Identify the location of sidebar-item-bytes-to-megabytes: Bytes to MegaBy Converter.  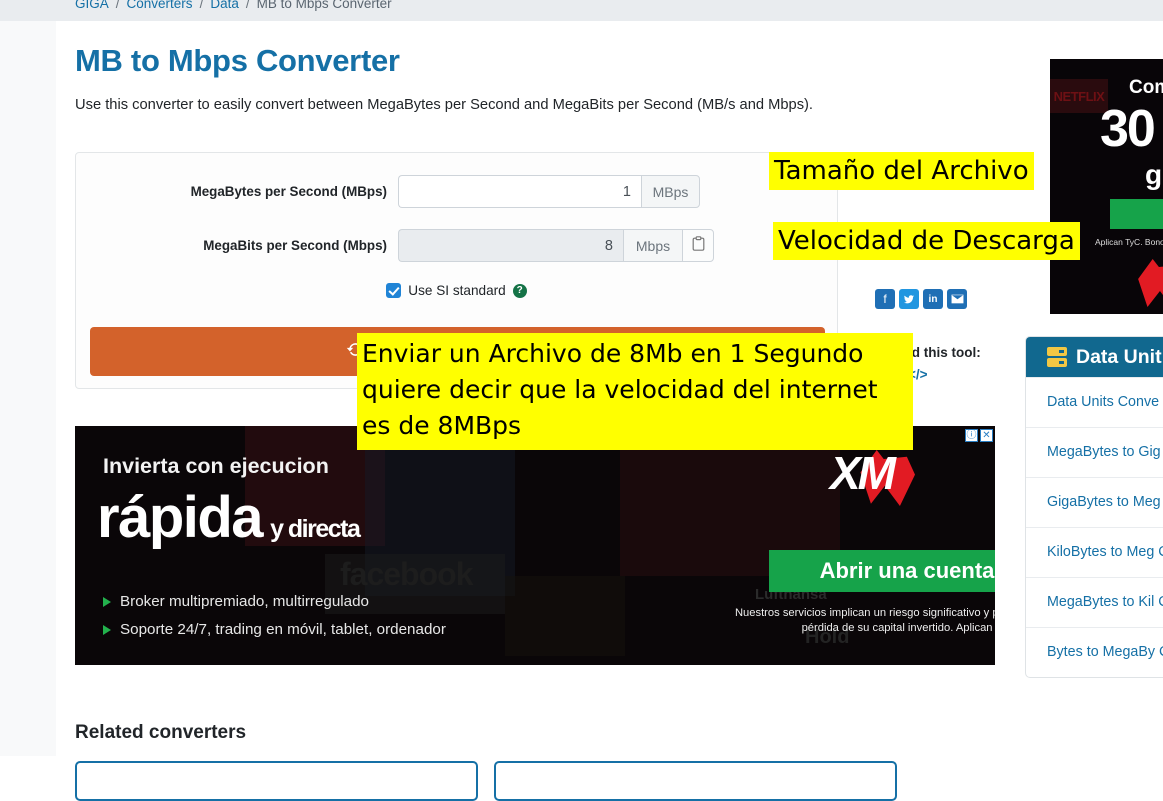
(1094, 652).